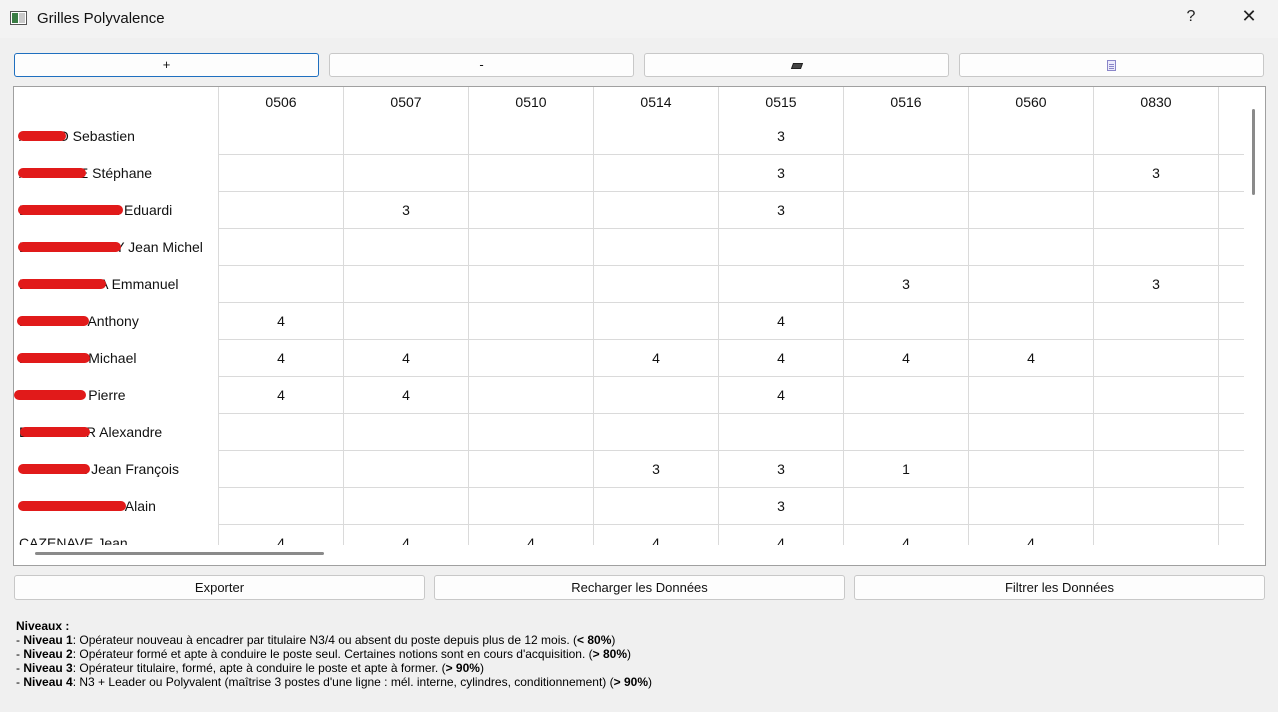 The image size is (1278, 712). I want to click on add-row-button: +, so click(166, 65).